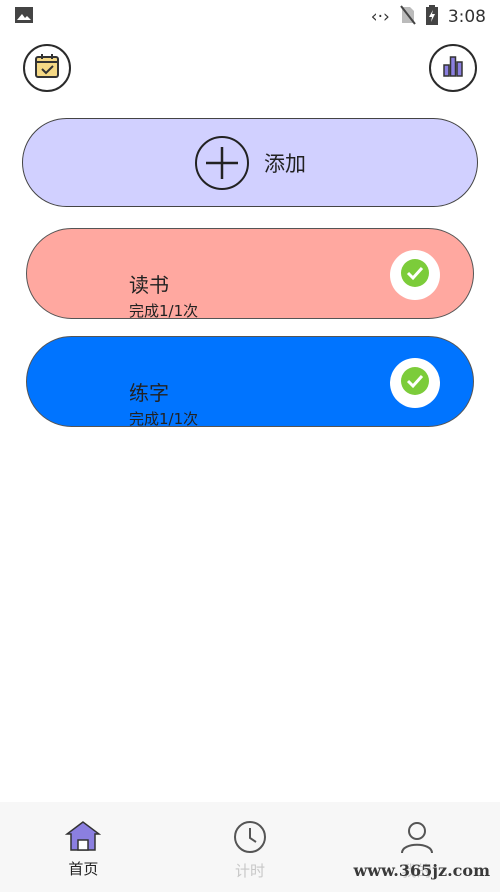 The image size is (500, 892). I want to click on calendar-check-icon, so click(47, 68).